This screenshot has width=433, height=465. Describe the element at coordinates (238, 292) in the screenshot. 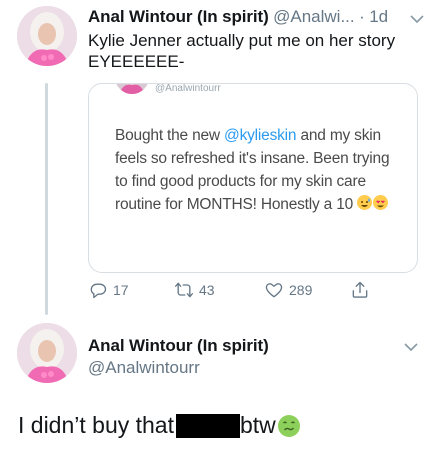

I see `tweet-actions: 17 43 289` at that location.